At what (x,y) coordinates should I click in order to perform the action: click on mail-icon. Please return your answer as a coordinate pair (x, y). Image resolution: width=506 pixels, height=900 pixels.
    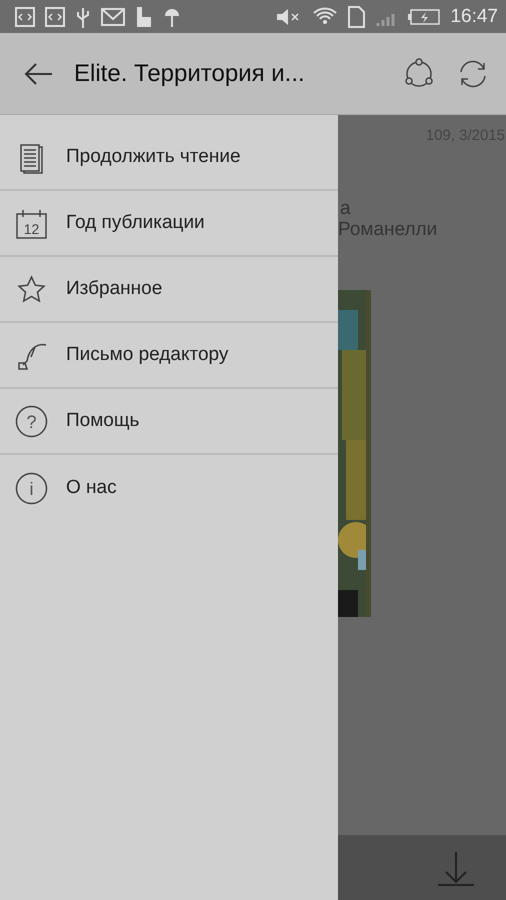
    Looking at the image, I should click on (113, 17).